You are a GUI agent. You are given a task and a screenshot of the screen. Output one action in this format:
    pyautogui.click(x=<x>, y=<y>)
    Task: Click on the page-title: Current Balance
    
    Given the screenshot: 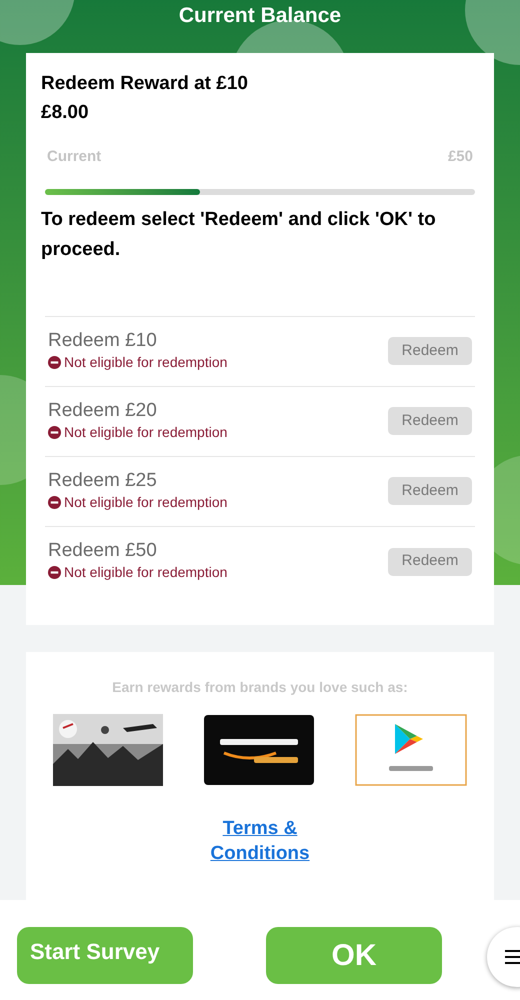 What is the action you would take?
    pyautogui.click(x=260, y=16)
    